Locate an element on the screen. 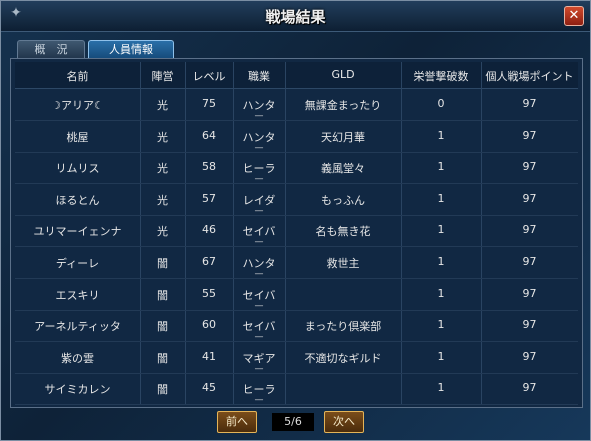  table-row: ☽アリア☾ 光 75 ハンタ — 無課金まったり 0 97 is located at coordinates (296, 105).